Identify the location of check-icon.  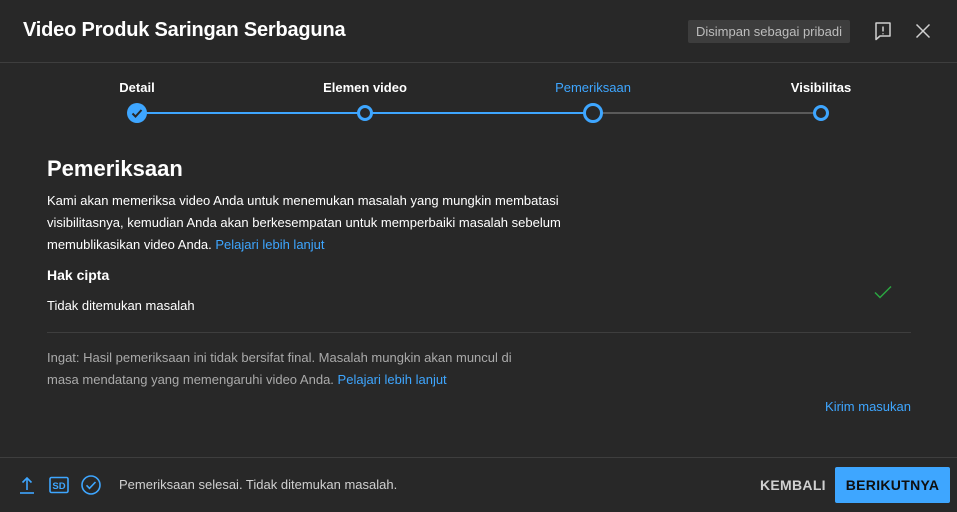
(883, 292).